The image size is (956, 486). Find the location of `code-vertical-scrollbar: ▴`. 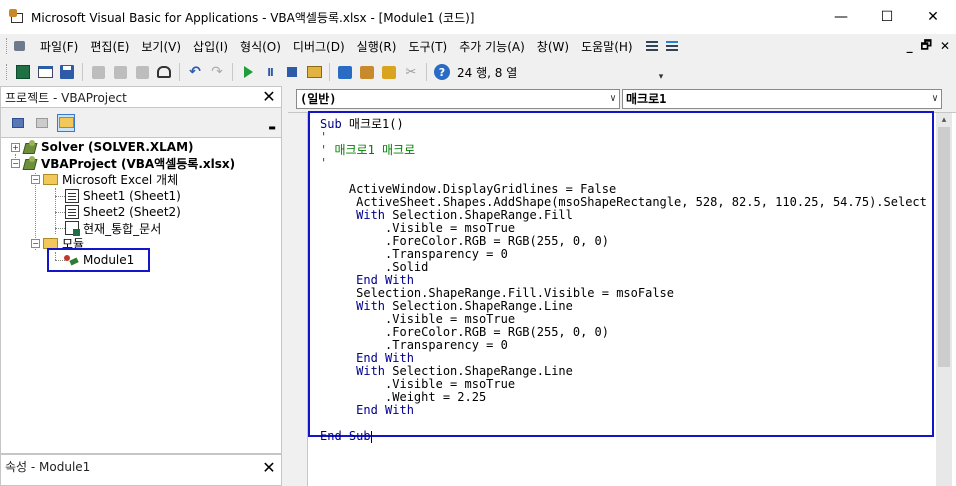

code-vertical-scrollbar: ▴ is located at coordinates (944, 299).